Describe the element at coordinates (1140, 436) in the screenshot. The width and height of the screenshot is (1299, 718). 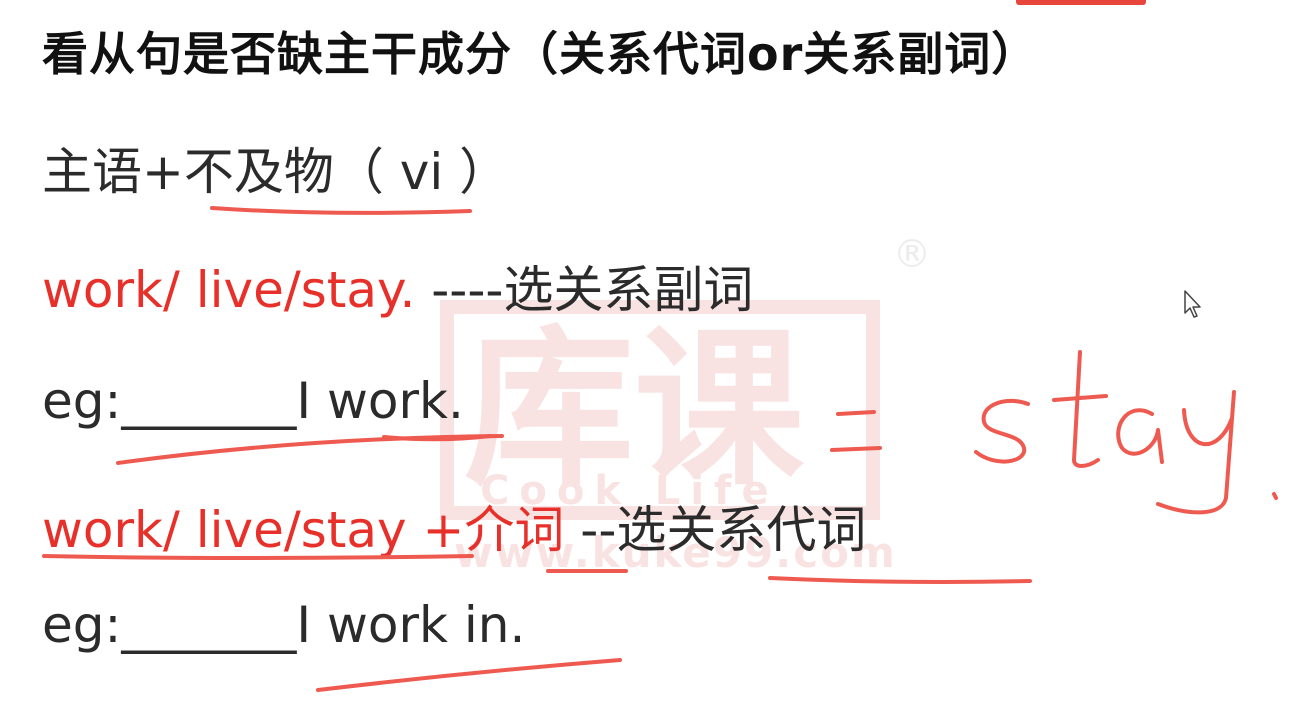
I see `handwritten-a` at that location.